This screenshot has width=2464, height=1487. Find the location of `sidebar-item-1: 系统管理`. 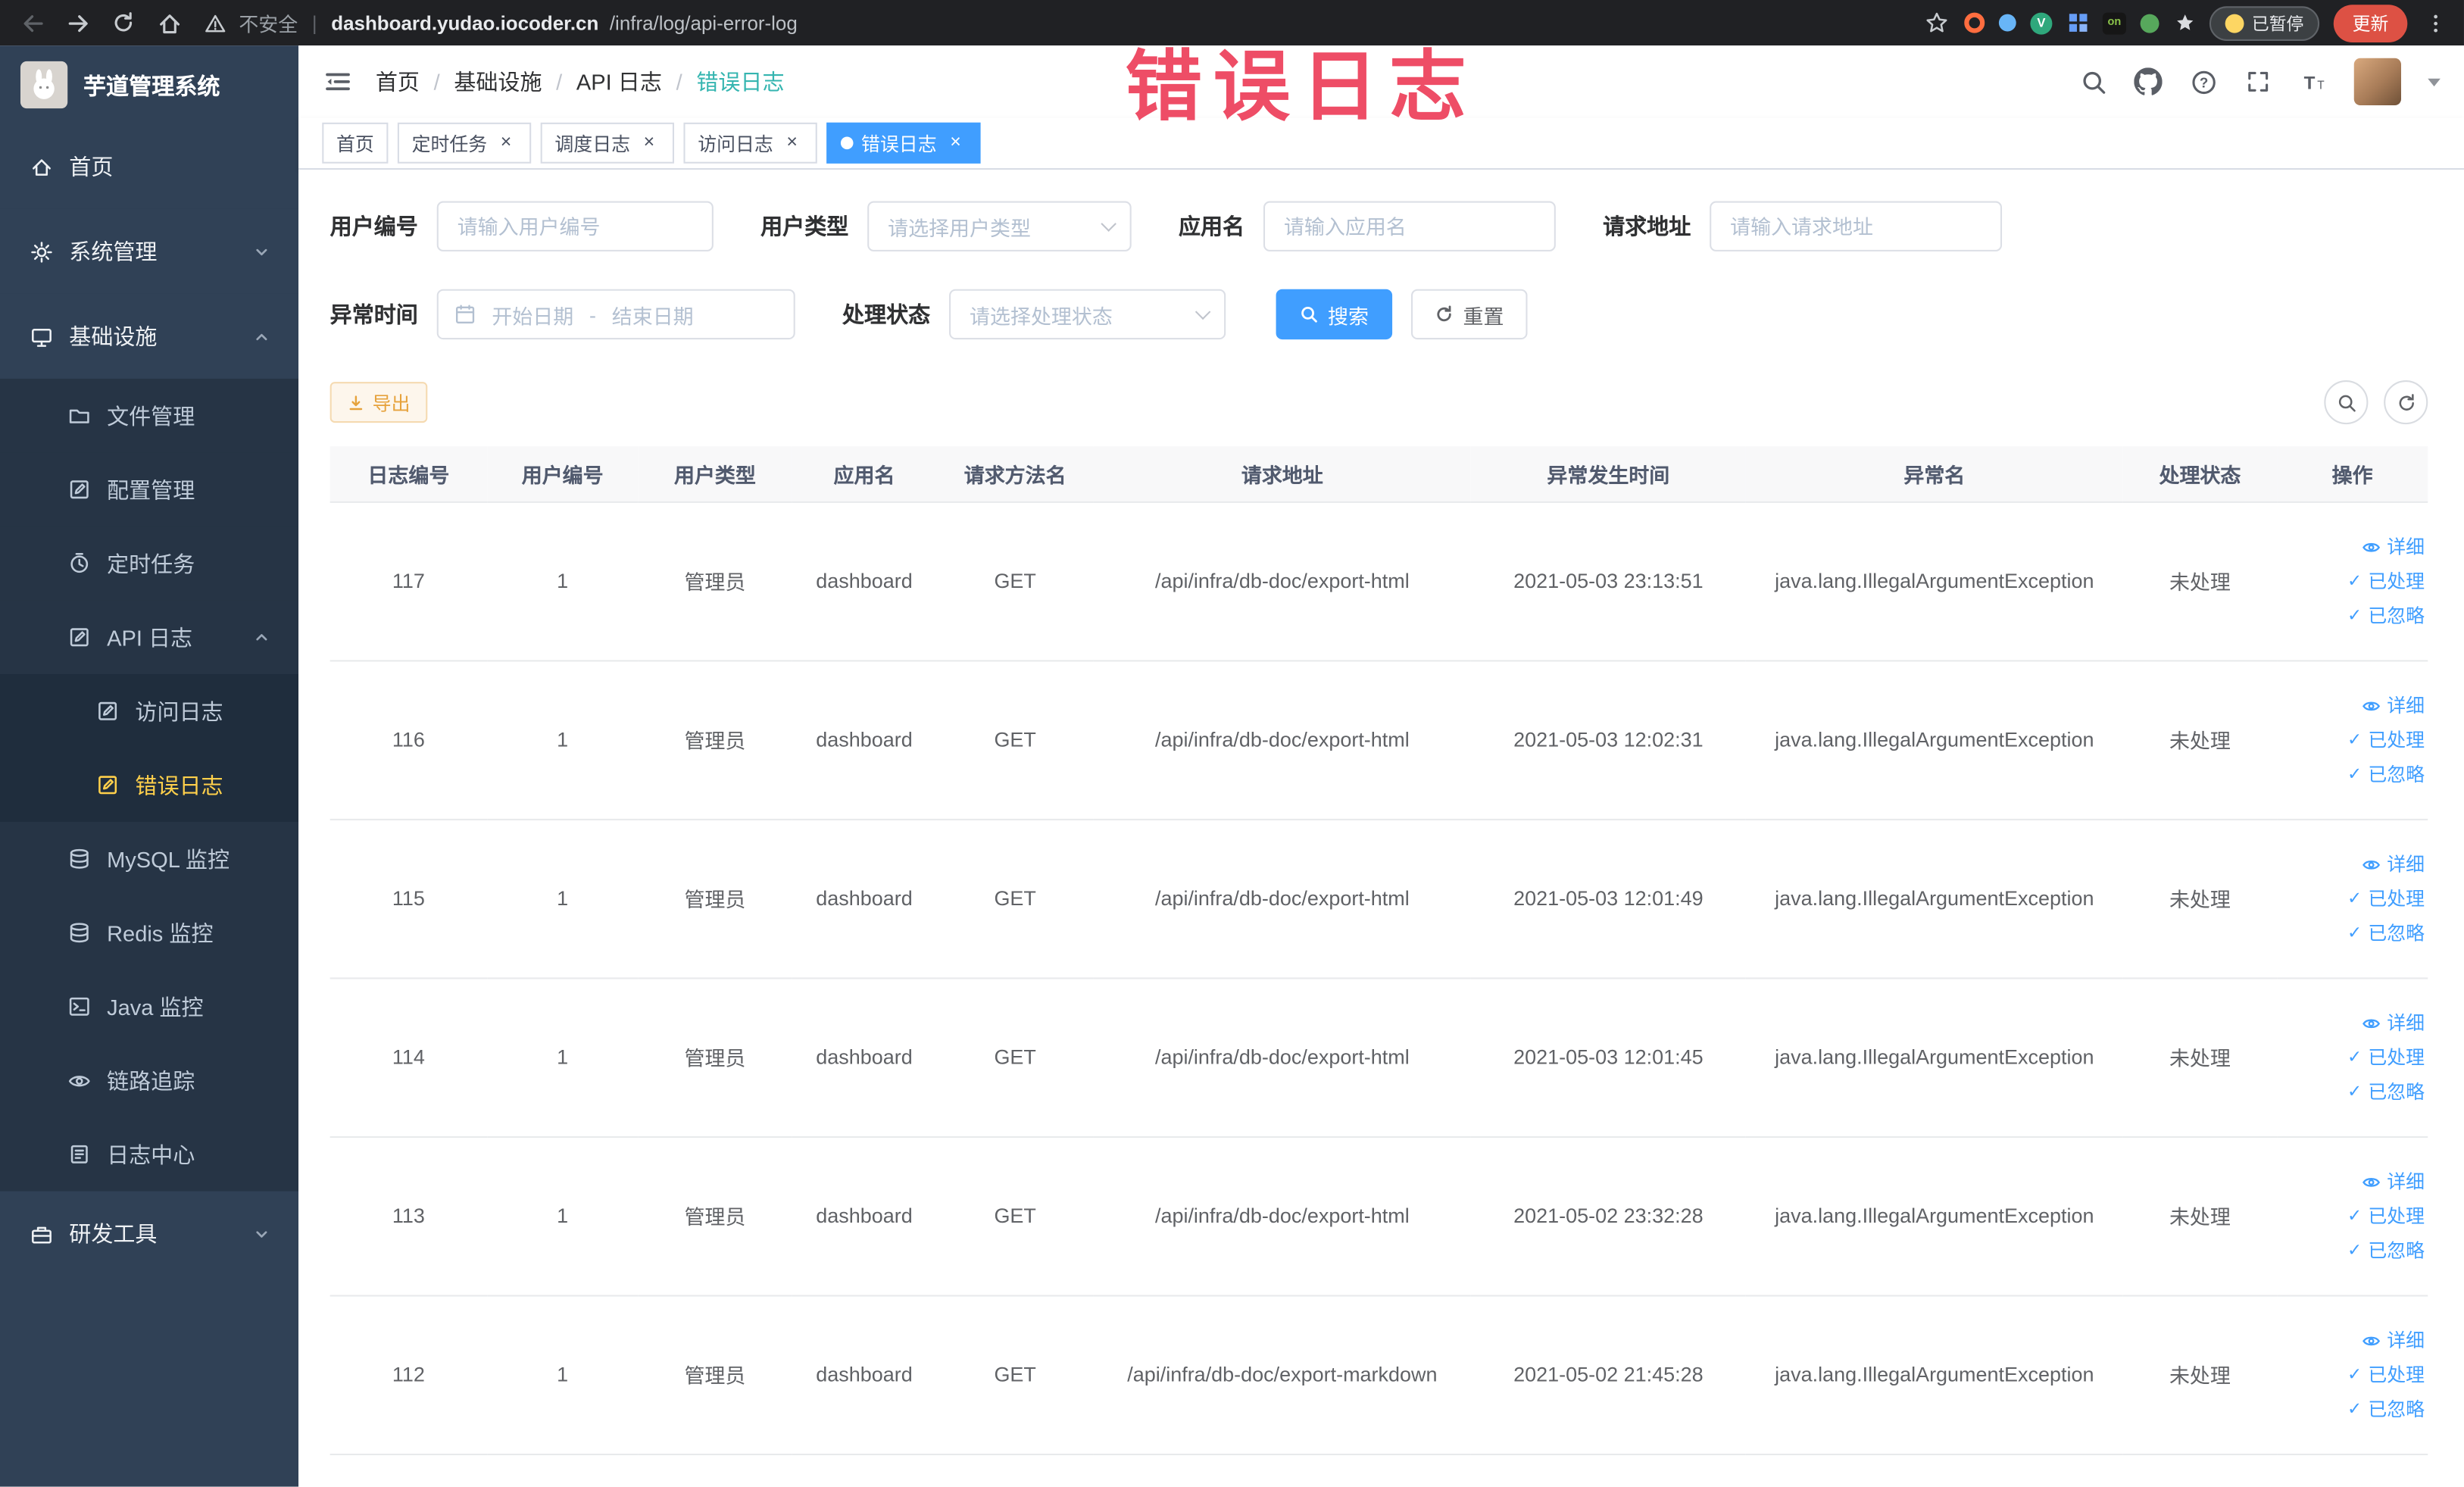

sidebar-item-1: 系统管理 is located at coordinates (149, 251).